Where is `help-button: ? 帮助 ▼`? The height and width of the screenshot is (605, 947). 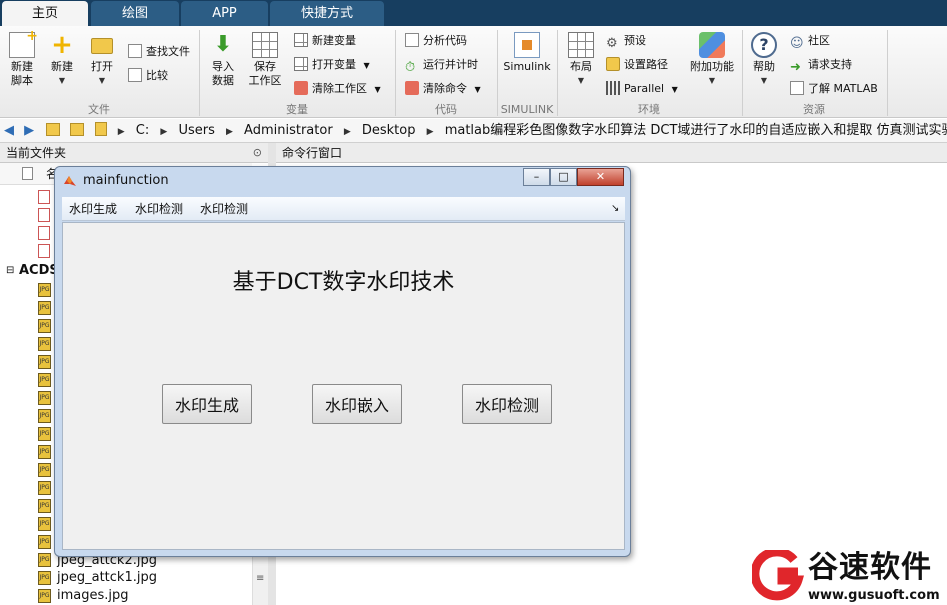
help-button: ? 帮助 ▼ is located at coordinates (764, 60).